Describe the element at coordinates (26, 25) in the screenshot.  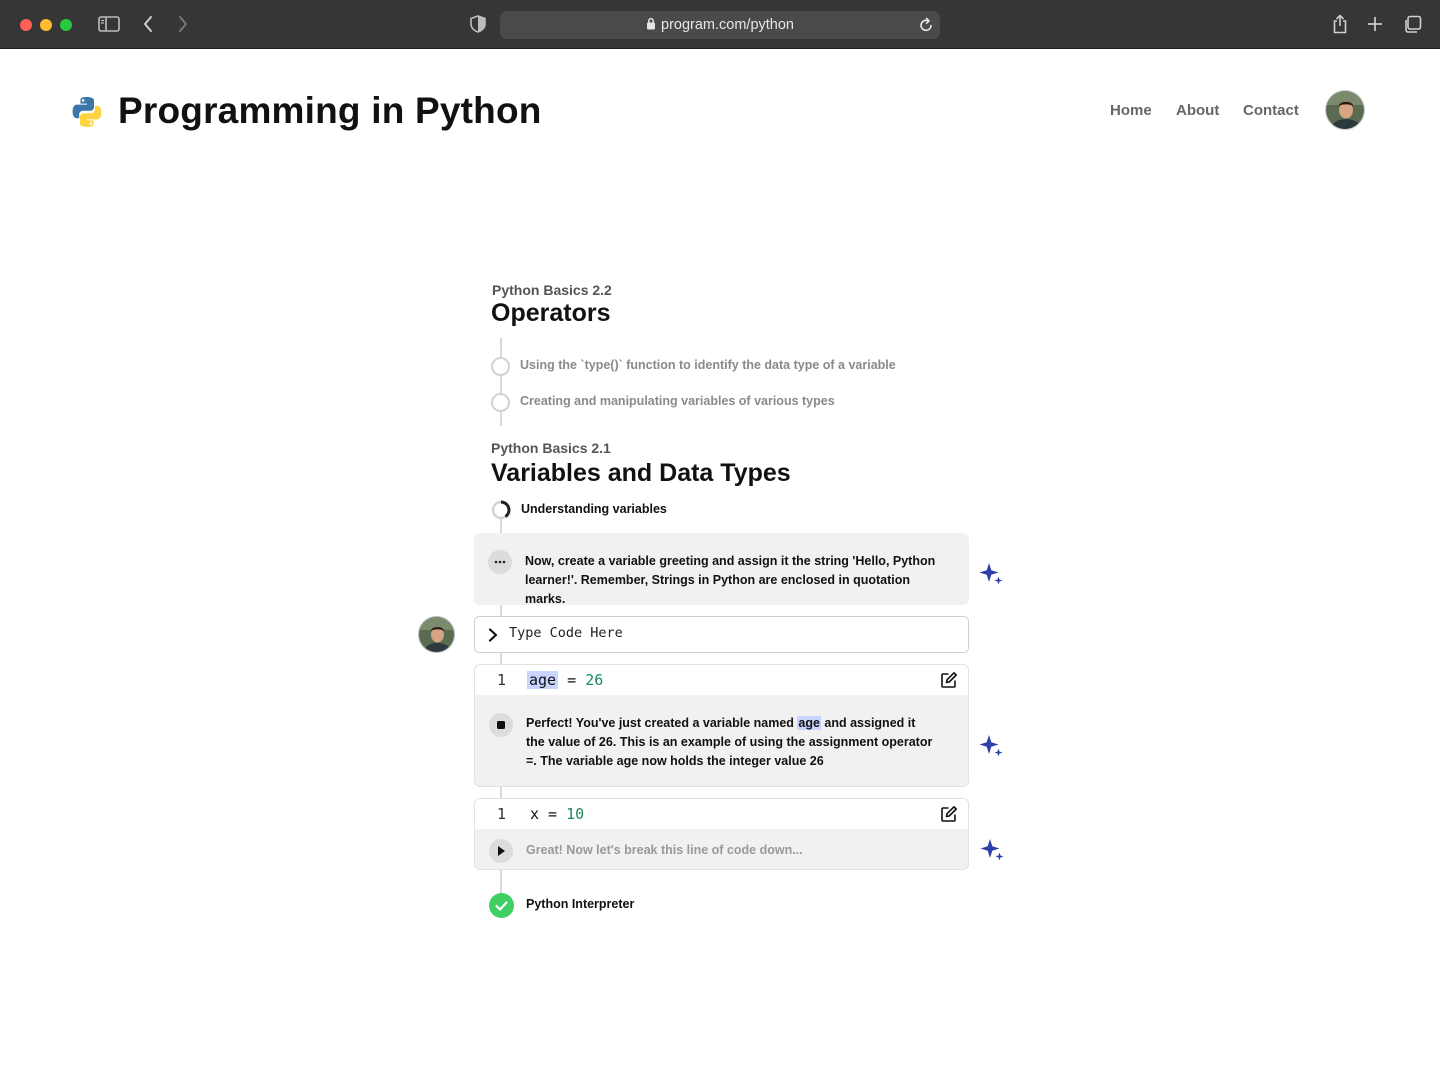
I see `close-window-button` at that location.